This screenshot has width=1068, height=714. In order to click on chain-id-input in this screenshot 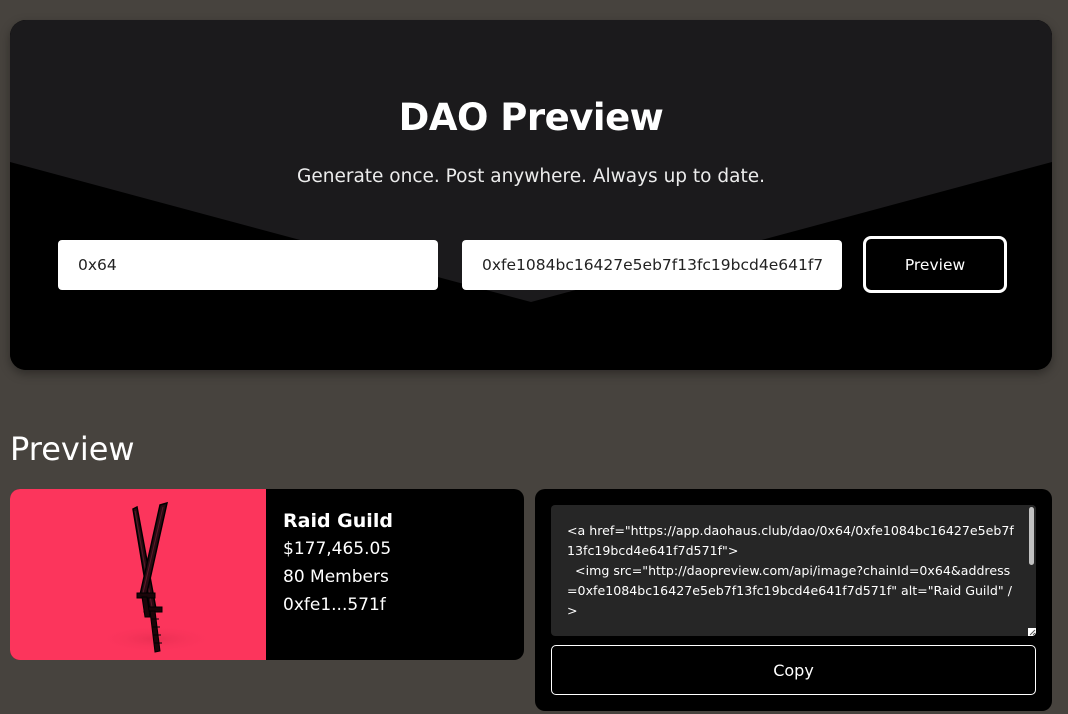, I will do `click(248, 265)`.